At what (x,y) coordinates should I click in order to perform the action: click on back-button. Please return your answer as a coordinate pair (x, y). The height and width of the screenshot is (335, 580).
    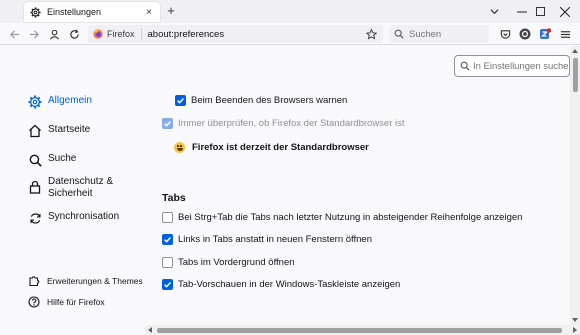
    Looking at the image, I should click on (14, 34).